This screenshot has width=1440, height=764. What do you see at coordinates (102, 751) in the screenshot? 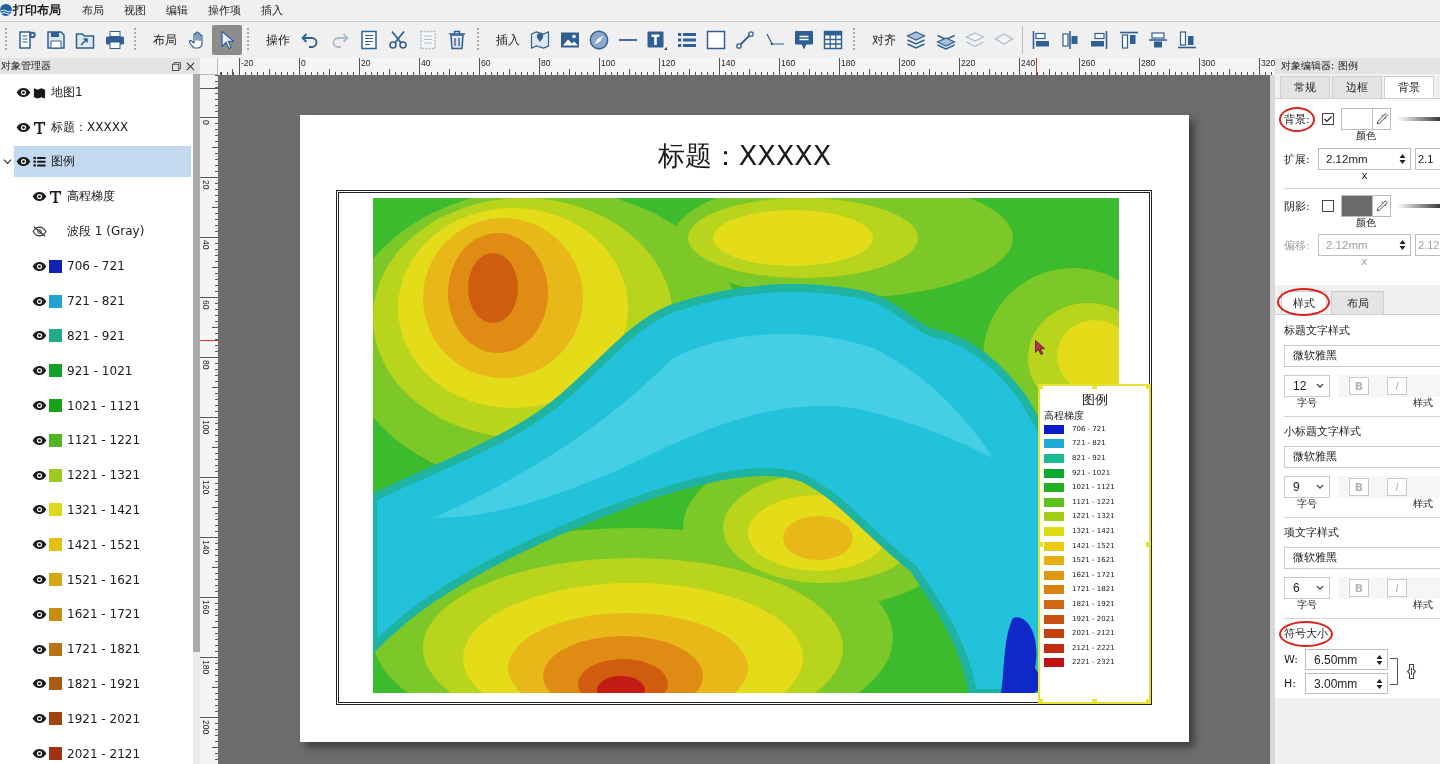
I see `tree-item: 2021 - 2121` at bounding box center [102, 751].